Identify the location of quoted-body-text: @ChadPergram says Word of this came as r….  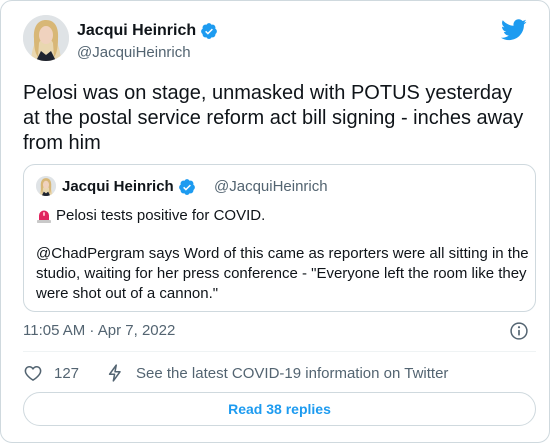
(282, 273).